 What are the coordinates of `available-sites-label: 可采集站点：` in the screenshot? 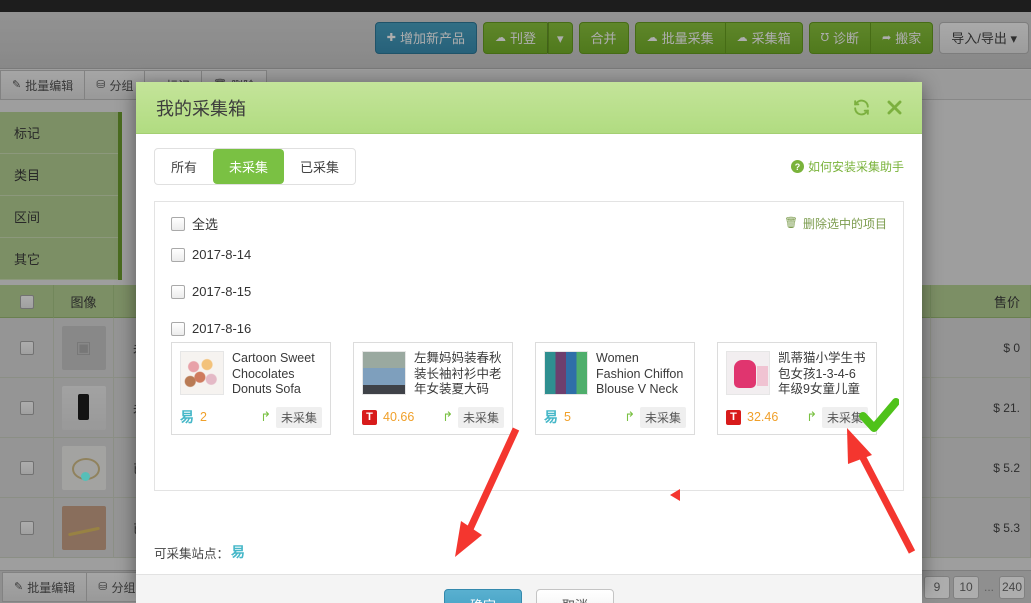 It's located at (192, 553).